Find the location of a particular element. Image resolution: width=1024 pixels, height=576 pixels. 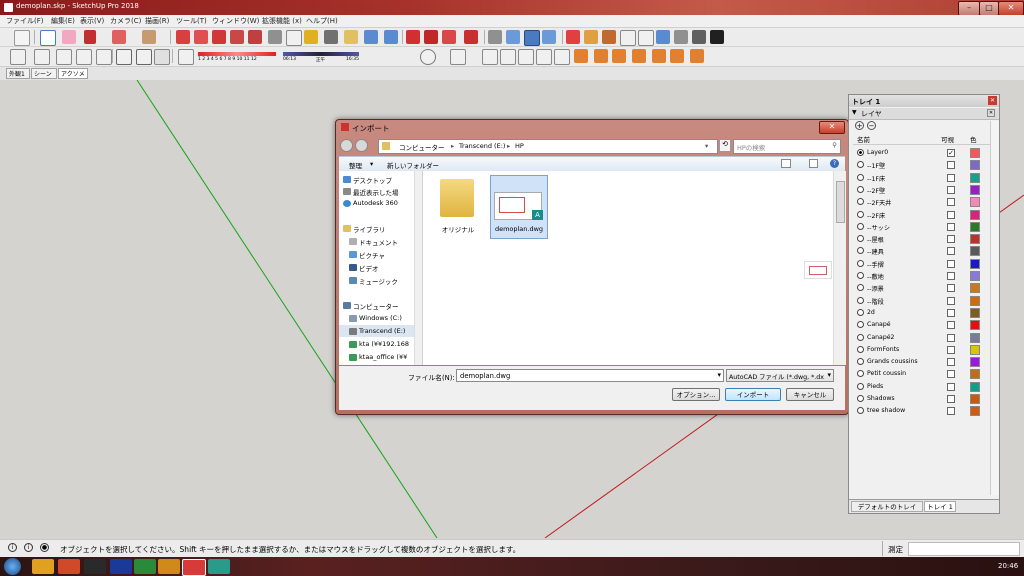

start-button is located at coordinates (12, 566).